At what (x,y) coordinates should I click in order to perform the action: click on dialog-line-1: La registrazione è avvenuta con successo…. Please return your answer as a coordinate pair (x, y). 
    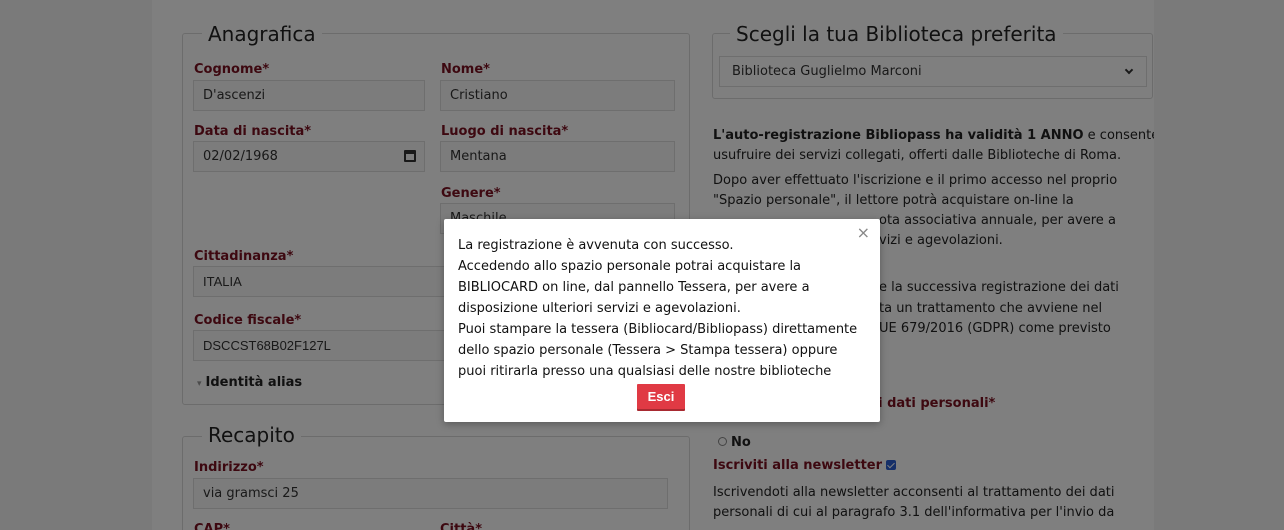
    Looking at the image, I should click on (596, 245).